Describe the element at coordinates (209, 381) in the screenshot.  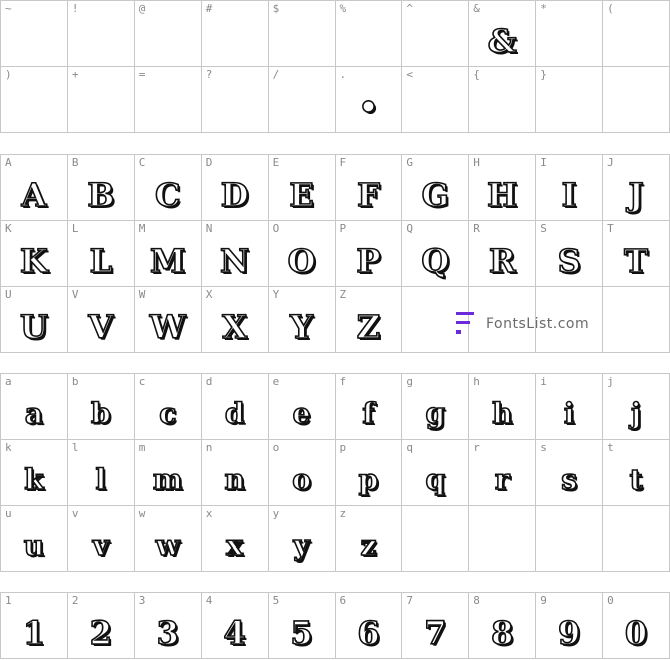
I see `glyph-key-label: d` at that location.